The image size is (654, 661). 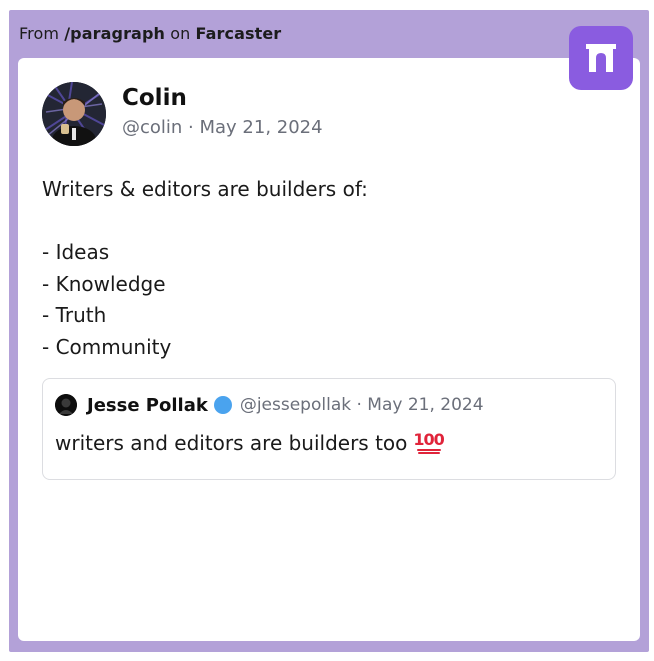 I want to click on paragraph-logo-icon, so click(x=601, y=58).